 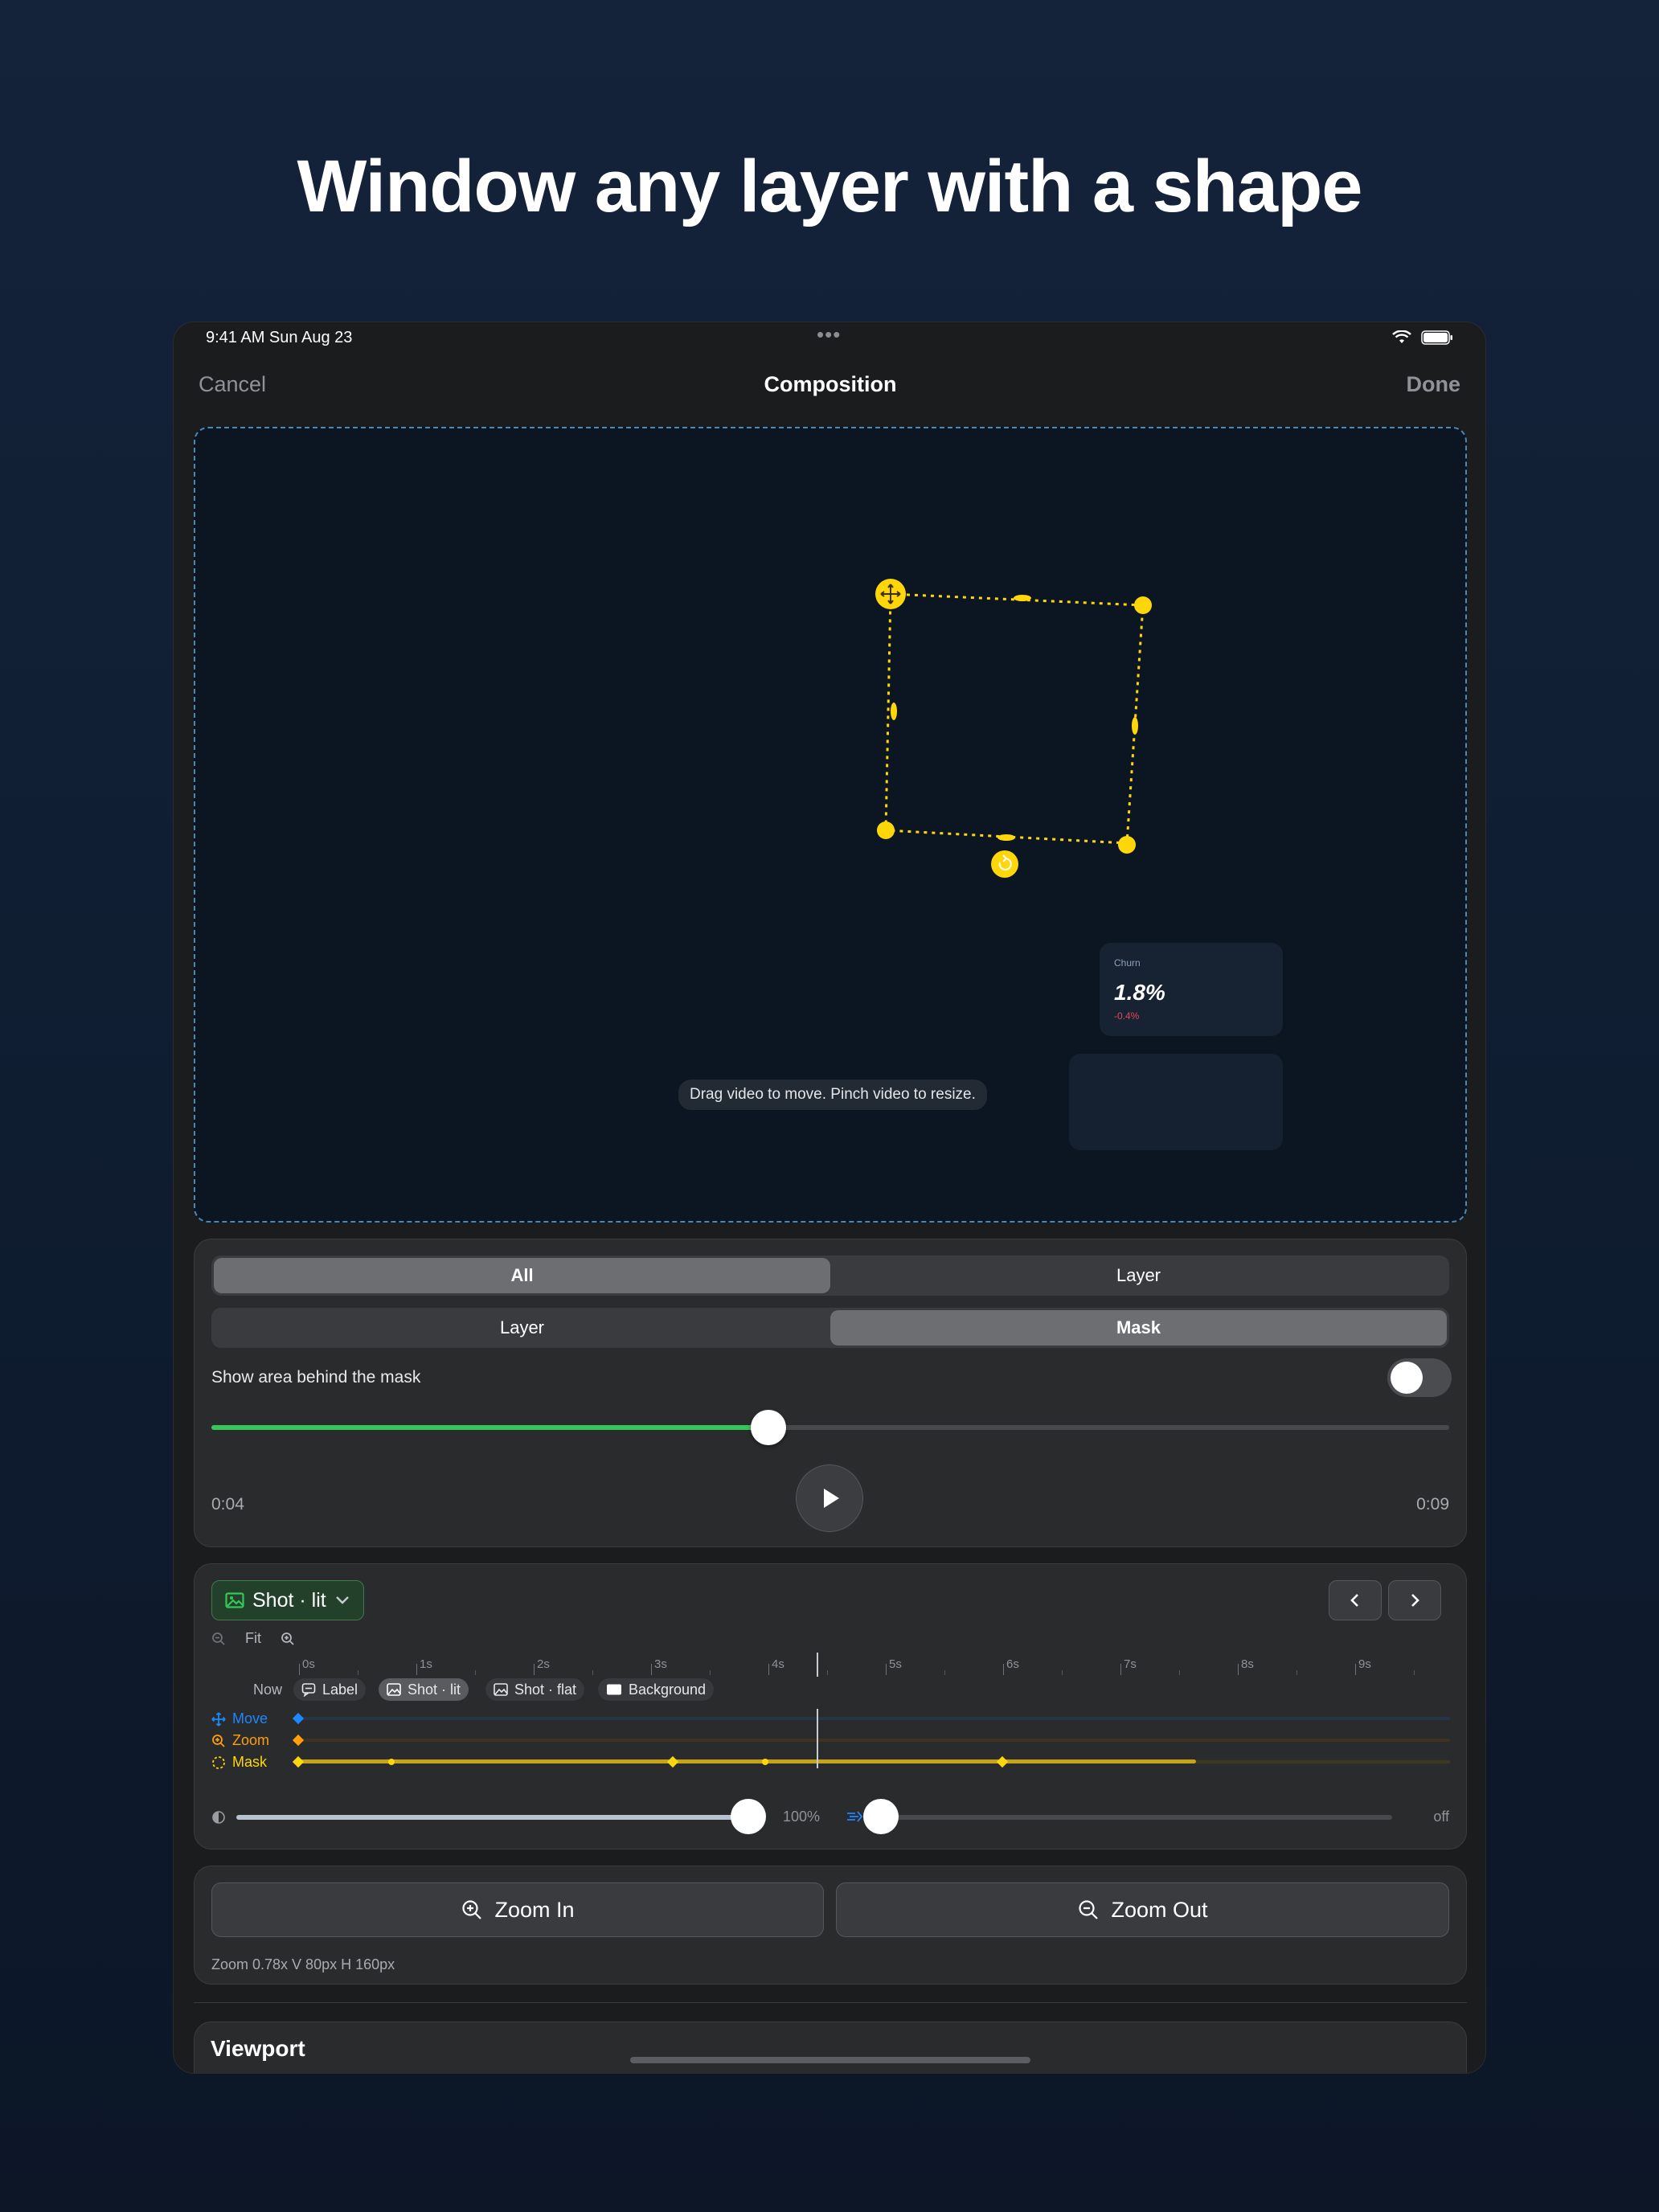 What do you see at coordinates (303, 1964) in the screenshot?
I see `zoom-info: Zoom 0.78x V 80px H 160px` at bounding box center [303, 1964].